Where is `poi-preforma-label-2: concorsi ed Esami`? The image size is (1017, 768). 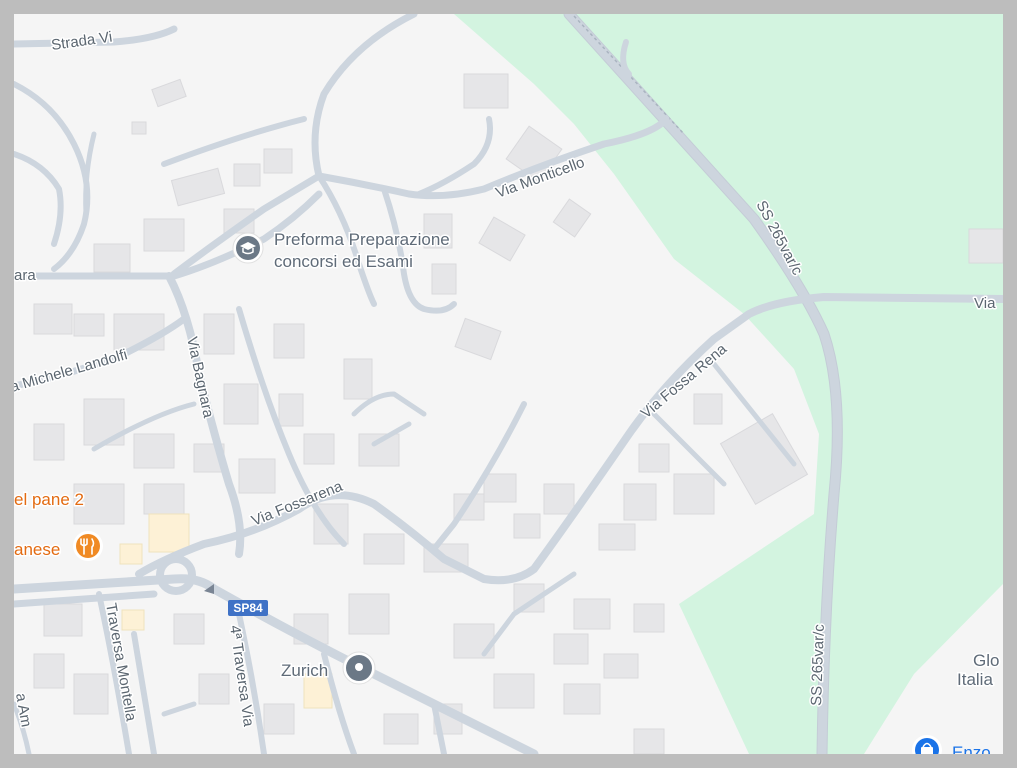
poi-preforma-label-2: concorsi ed Esami is located at coordinates (343, 261).